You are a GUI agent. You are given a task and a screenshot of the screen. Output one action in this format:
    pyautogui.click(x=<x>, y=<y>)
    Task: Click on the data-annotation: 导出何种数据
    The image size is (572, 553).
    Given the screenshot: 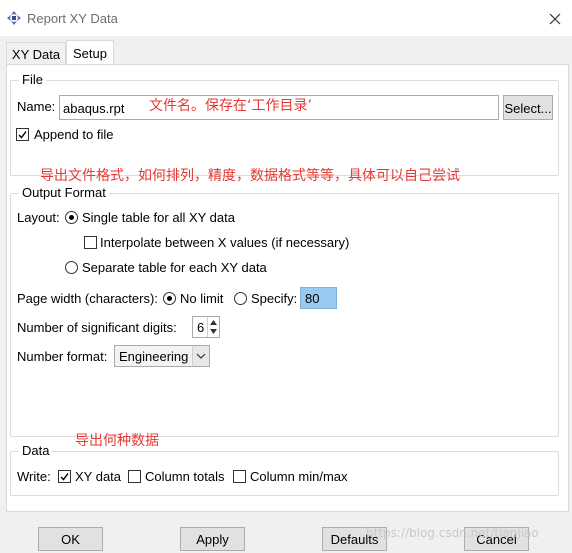 What is the action you would take?
    pyautogui.click(x=117, y=441)
    